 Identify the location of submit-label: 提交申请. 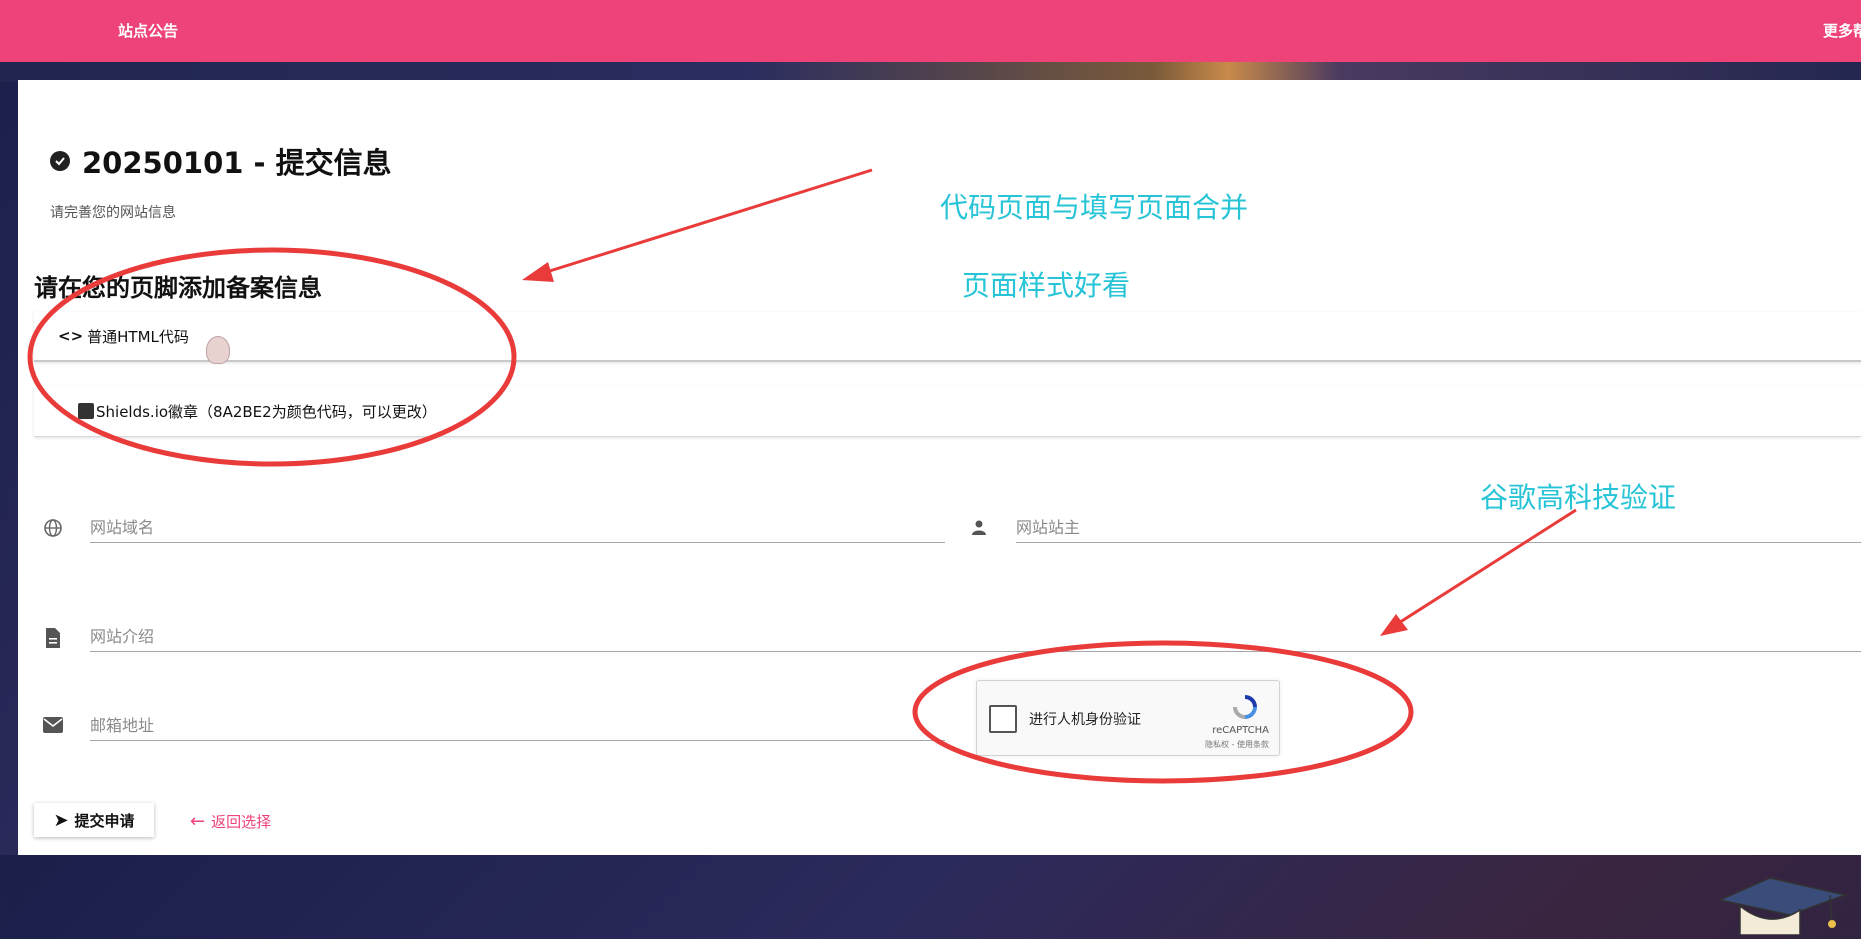
(104, 820).